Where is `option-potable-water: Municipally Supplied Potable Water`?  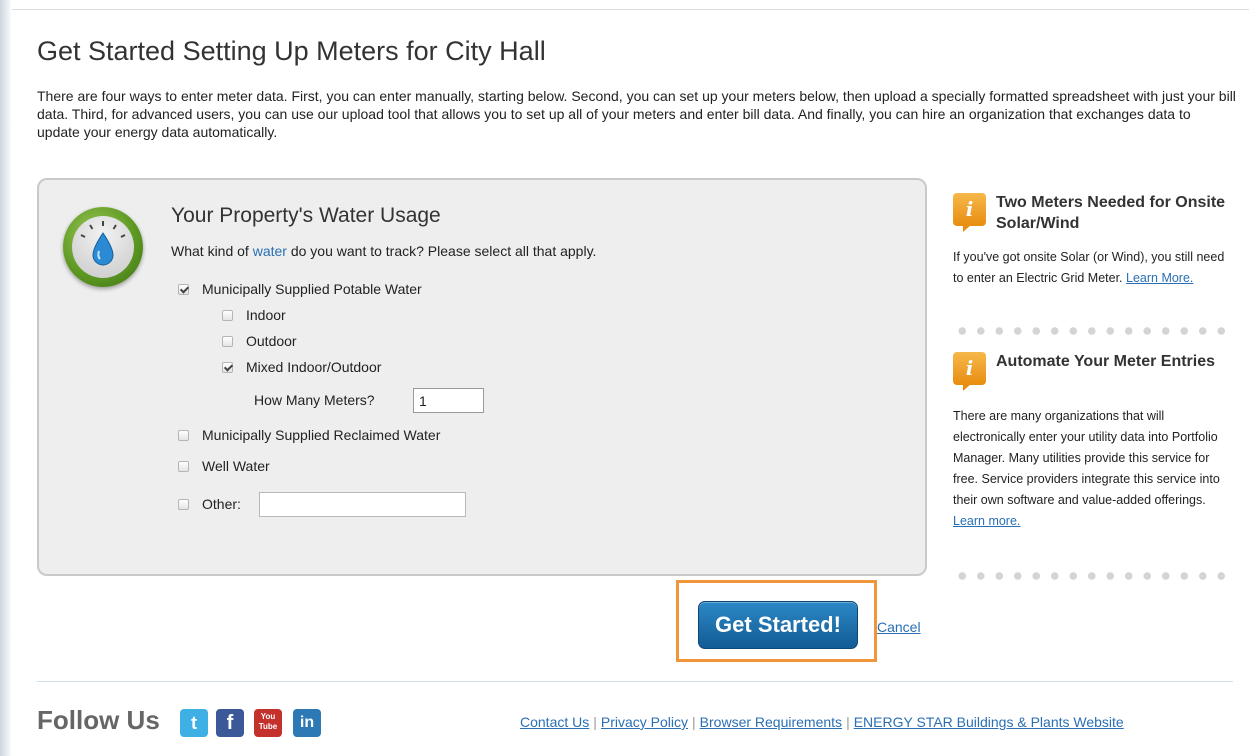
option-potable-water: Municipally Supplied Potable Water is located at coordinates (300, 289).